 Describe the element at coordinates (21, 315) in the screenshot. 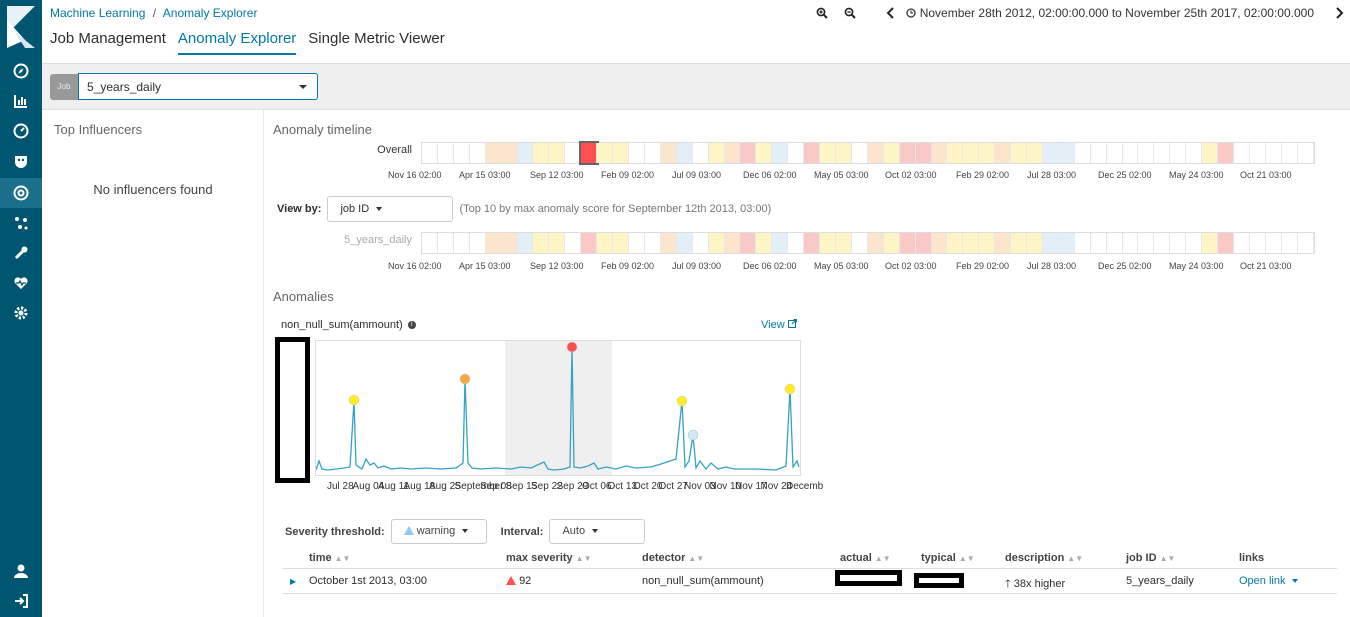

I see `settings-icon` at that location.